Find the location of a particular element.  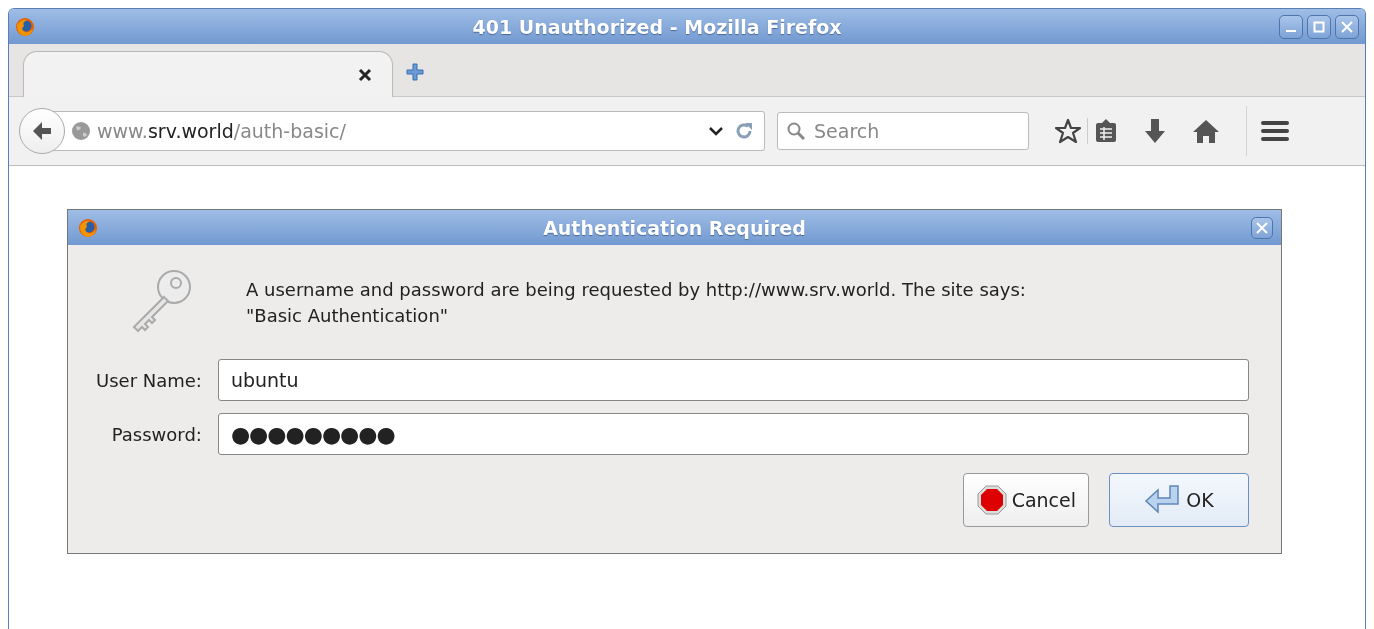

home-icon is located at coordinates (1206, 131).